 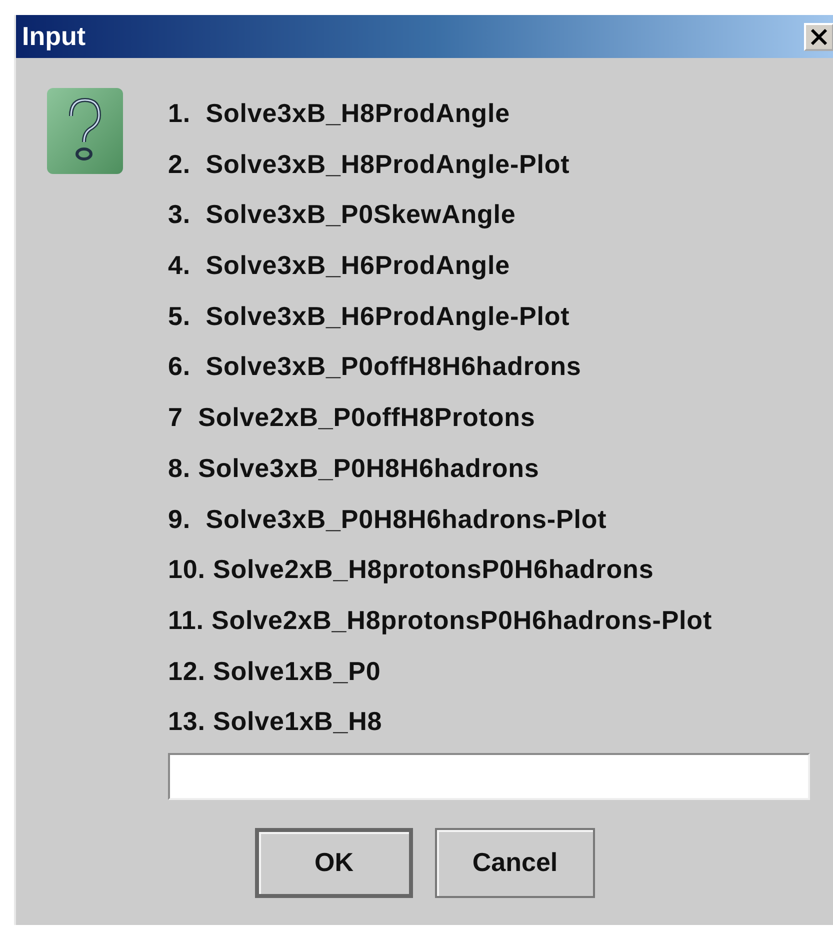 What do you see at coordinates (352, 417) in the screenshot?
I see `message-line: 7 Solve2xB_P0offH8Protons` at bounding box center [352, 417].